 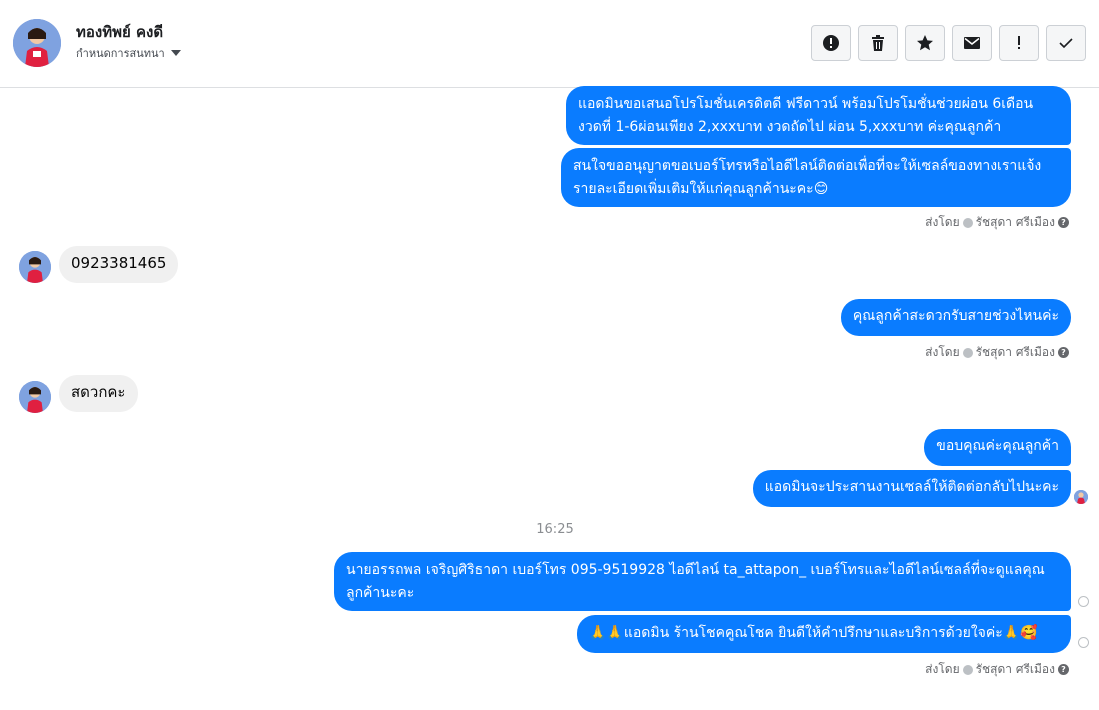 I want to click on star-button, so click(x=925, y=43).